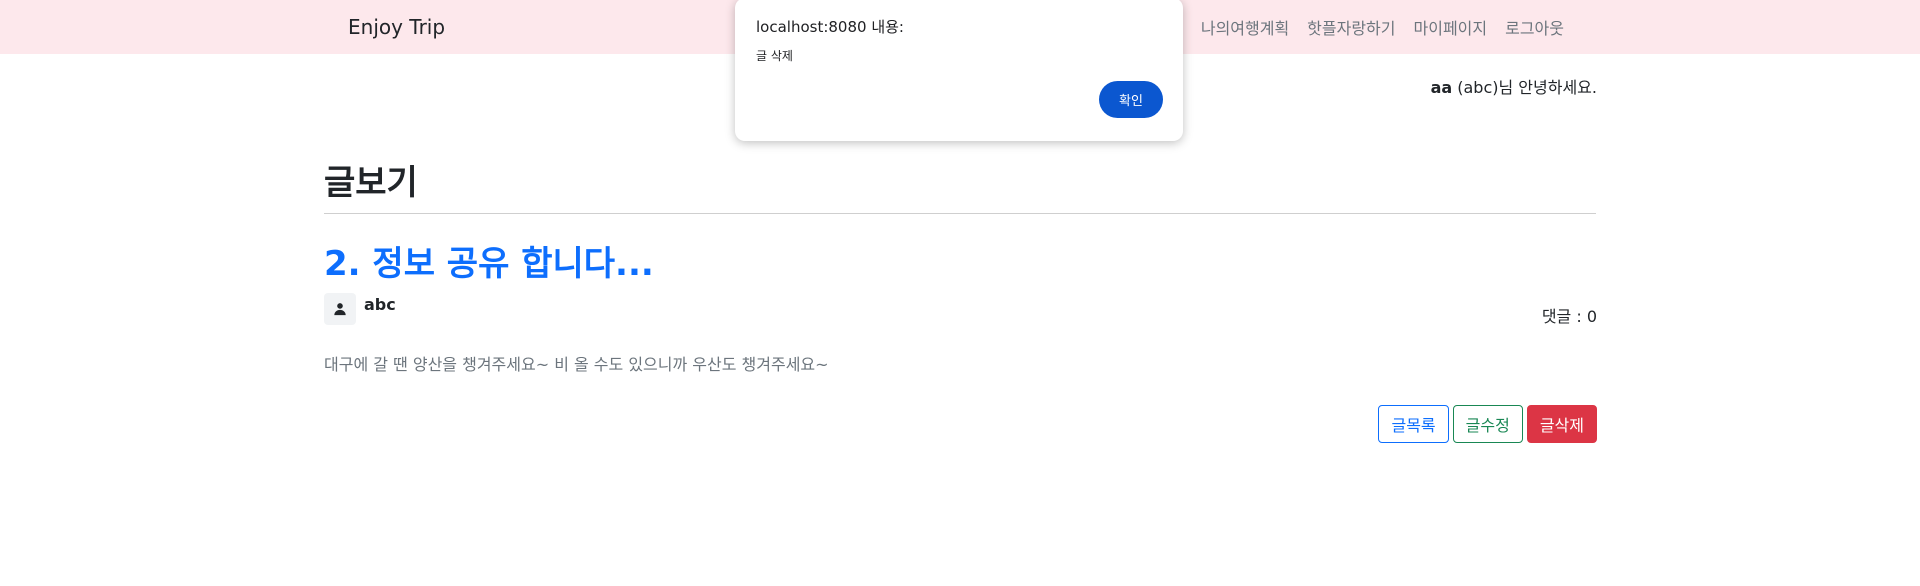 The image size is (1920, 586). Describe the element at coordinates (360, 309) in the screenshot. I see `author-row: abc` at that location.